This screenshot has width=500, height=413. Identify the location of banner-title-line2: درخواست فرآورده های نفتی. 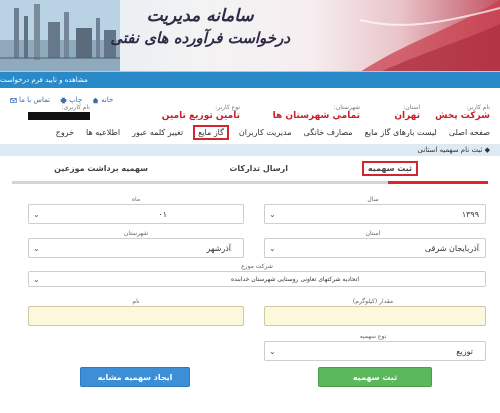
(200, 38).